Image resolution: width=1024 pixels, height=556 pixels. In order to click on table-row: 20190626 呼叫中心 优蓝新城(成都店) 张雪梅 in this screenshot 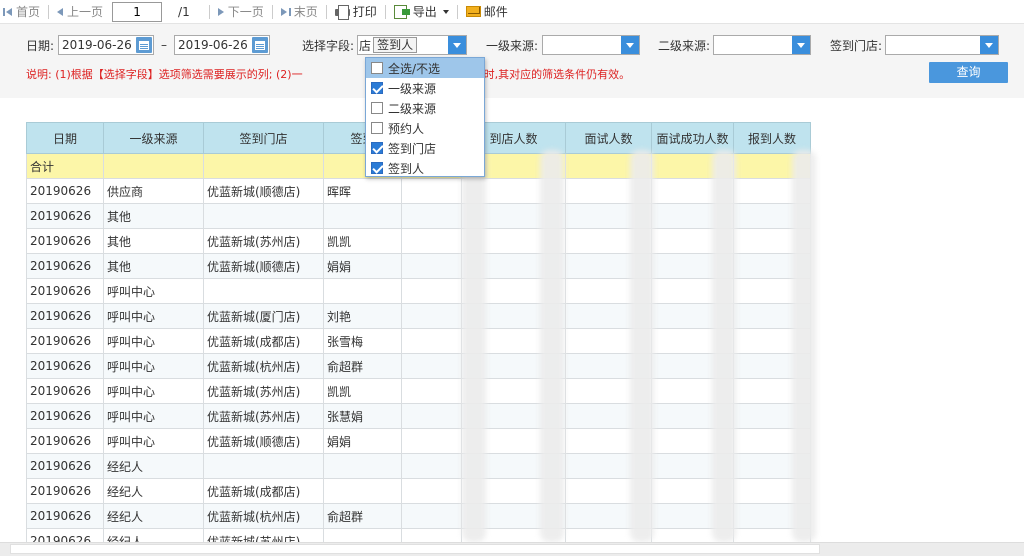, I will do `click(418, 341)`.